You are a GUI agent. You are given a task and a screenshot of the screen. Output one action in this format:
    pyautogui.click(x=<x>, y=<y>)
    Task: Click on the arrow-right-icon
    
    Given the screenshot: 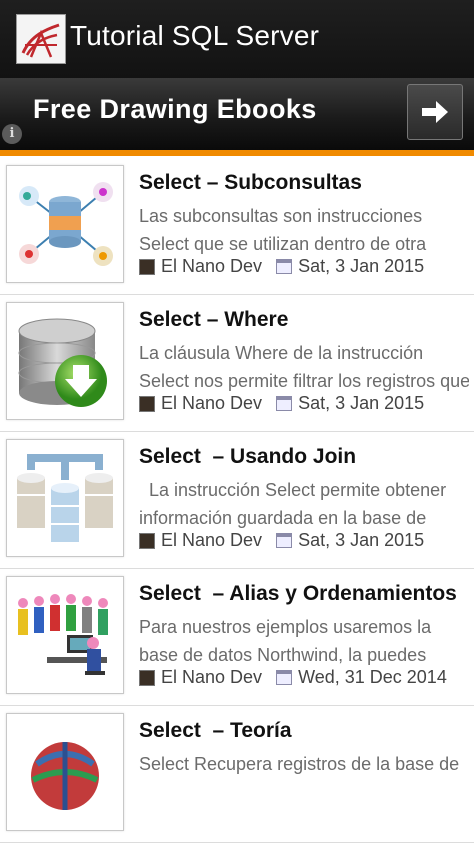 What is the action you would take?
    pyautogui.click(x=435, y=112)
    